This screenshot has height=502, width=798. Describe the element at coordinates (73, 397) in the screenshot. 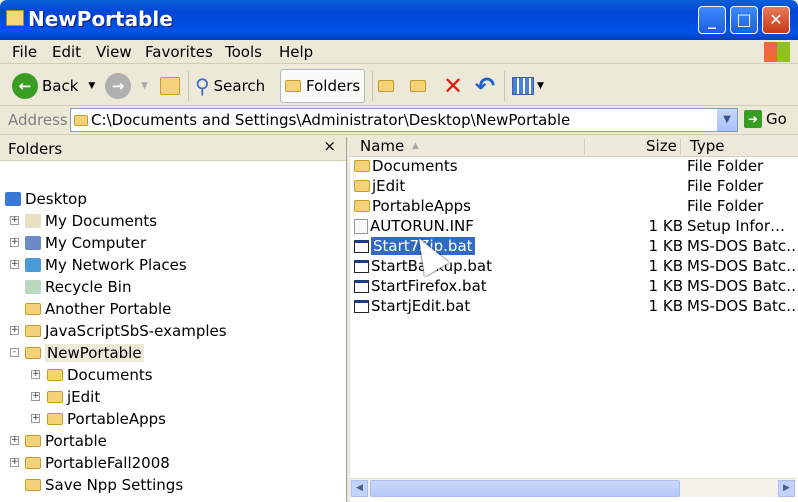

I see `tree-item: jEdit` at that location.